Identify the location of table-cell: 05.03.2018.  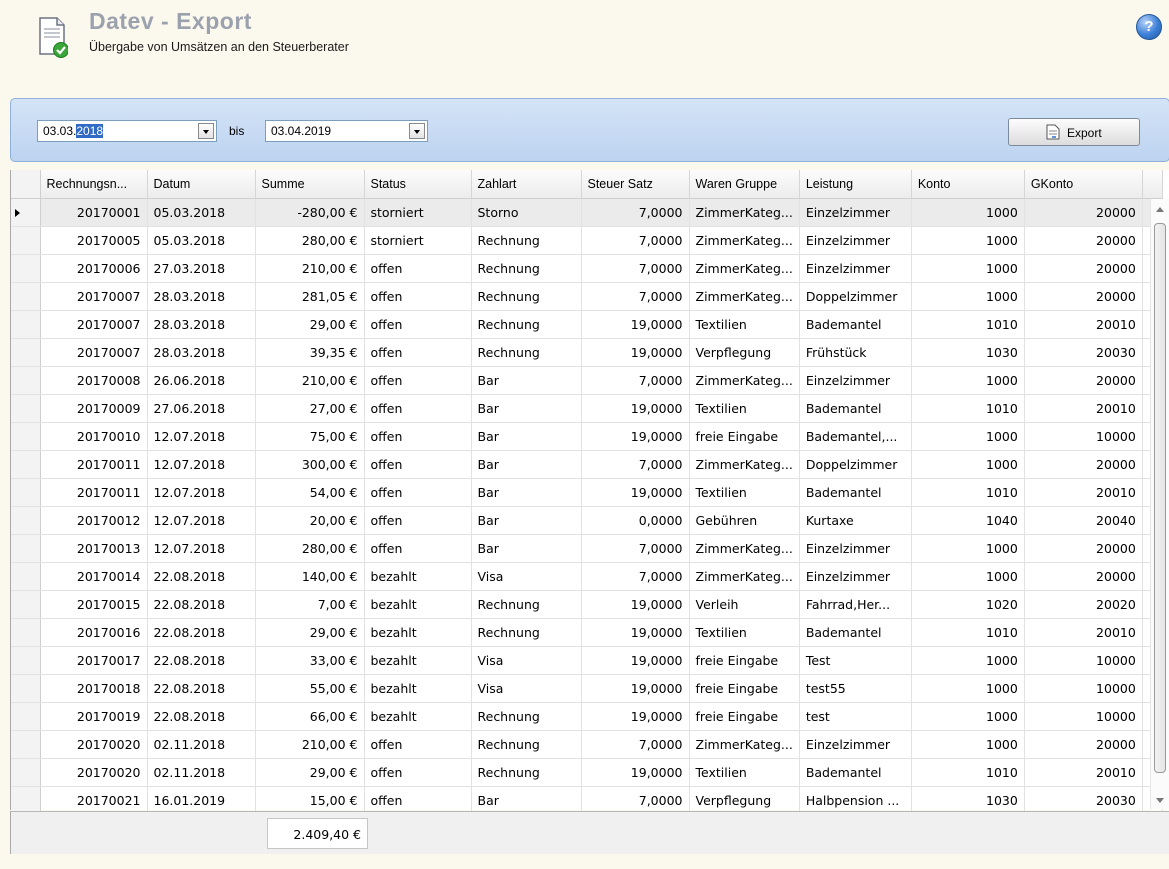
(201, 240).